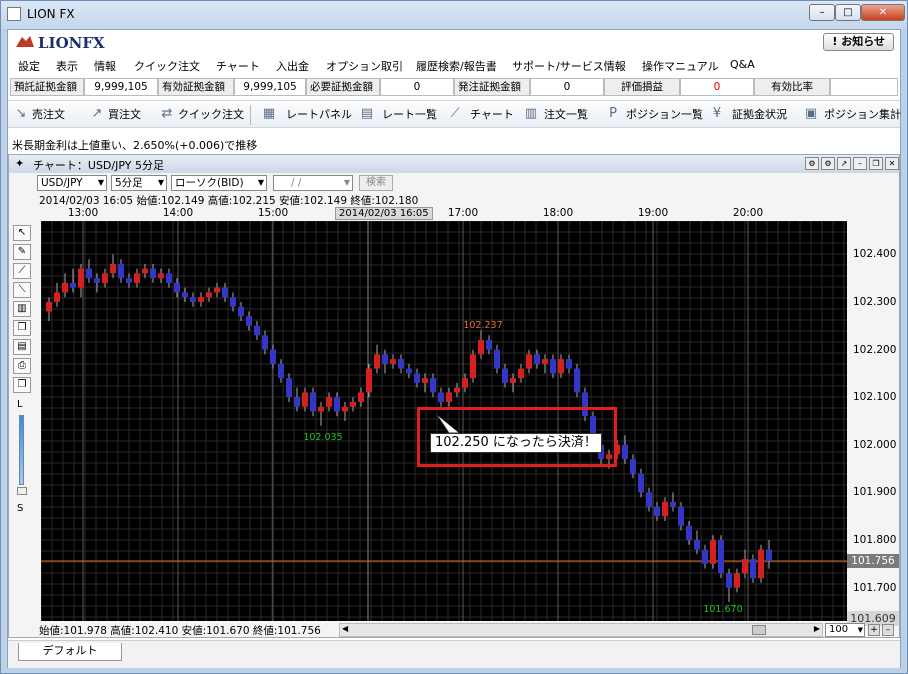 Image resolution: width=908 pixels, height=674 pixels. What do you see at coordinates (345, 628) in the screenshot?
I see `scroll-left-icon: ◀` at bounding box center [345, 628].